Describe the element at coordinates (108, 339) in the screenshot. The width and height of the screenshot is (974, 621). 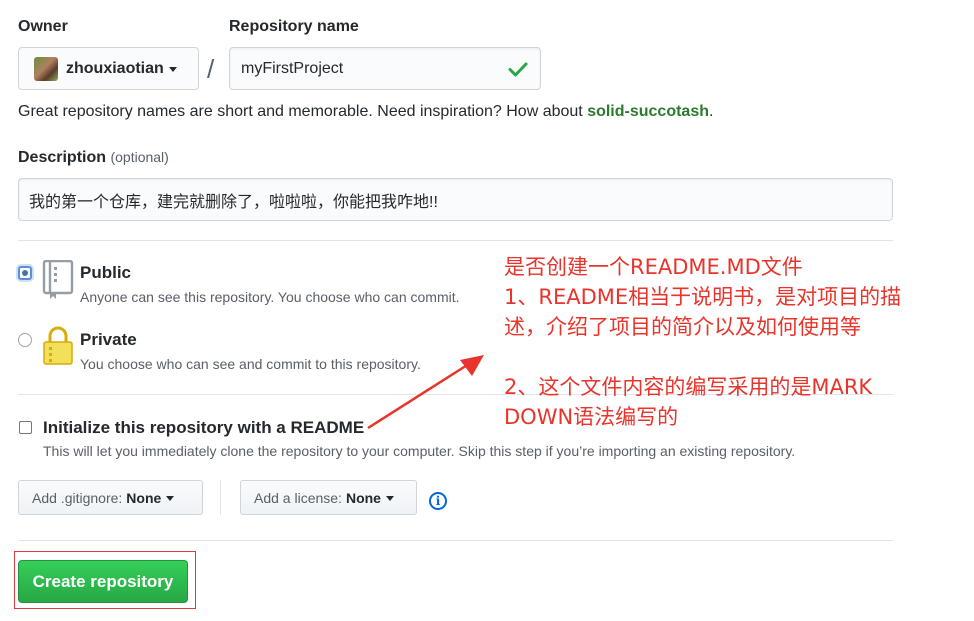
I see `private-title: Private` at that location.